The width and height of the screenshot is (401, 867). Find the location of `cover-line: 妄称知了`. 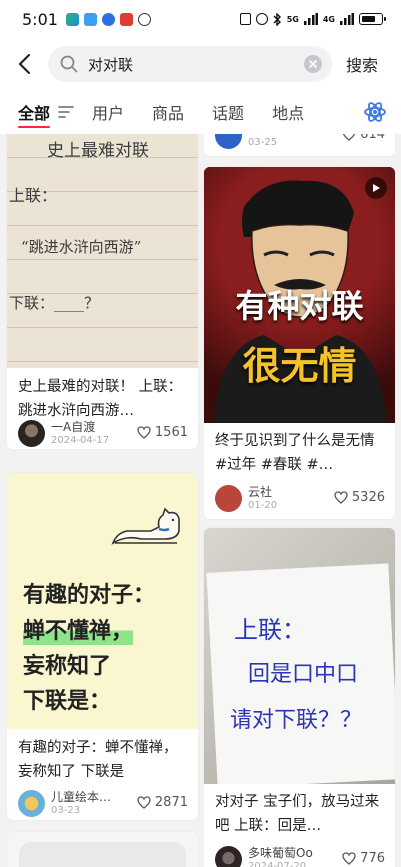

cover-line: 妄称知了 is located at coordinates (67, 666).